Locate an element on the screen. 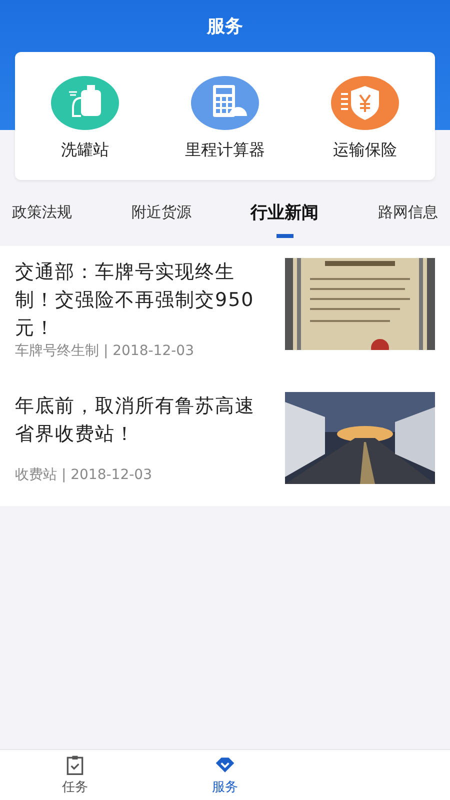  news-item: 年底前，取消所有鲁苏高速省界收费站！ 收费站 | 2018-12-03 is located at coordinates (225, 440).